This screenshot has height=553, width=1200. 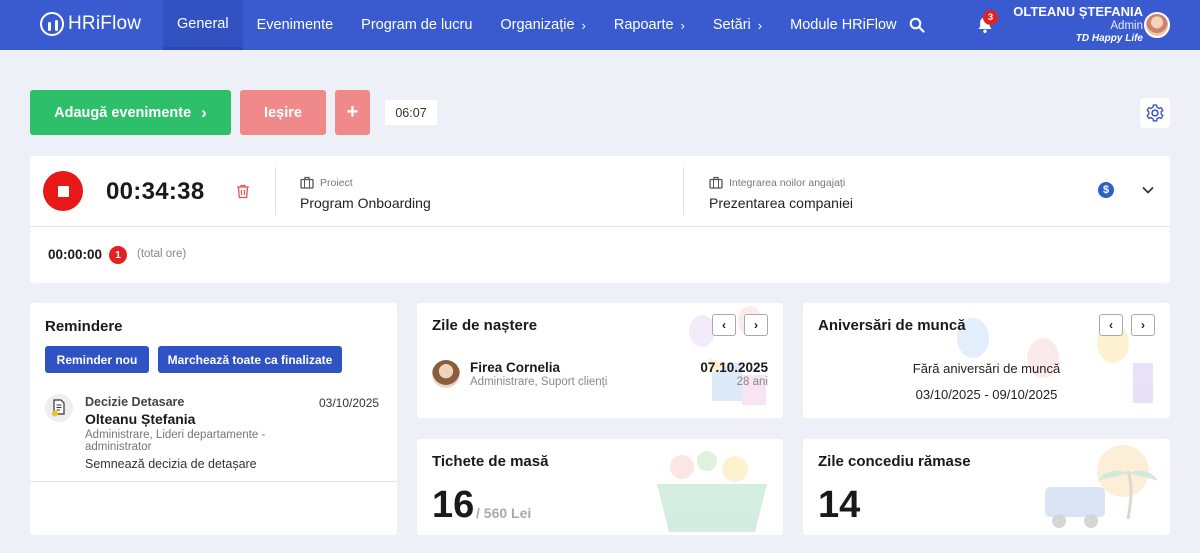 I want to click on reminder-department: Administrare, Lideri departamente -, so click(x=175, y=435).